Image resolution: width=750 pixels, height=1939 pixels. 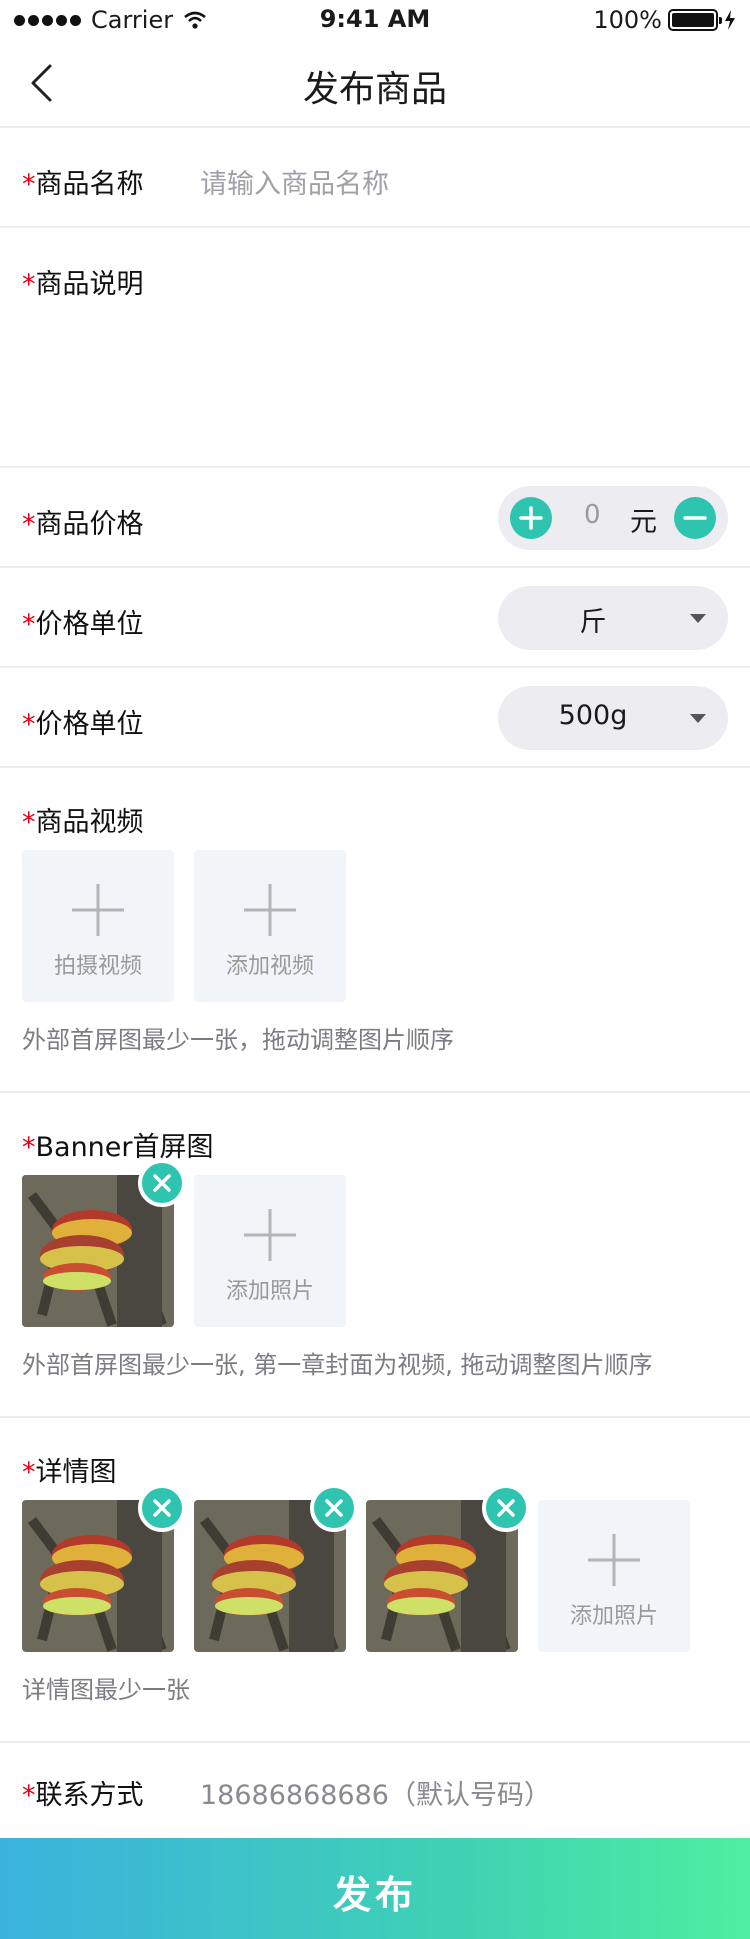 I want to click on contact-input: 18686868686（默认号码）, so click(x=375, y=1792).